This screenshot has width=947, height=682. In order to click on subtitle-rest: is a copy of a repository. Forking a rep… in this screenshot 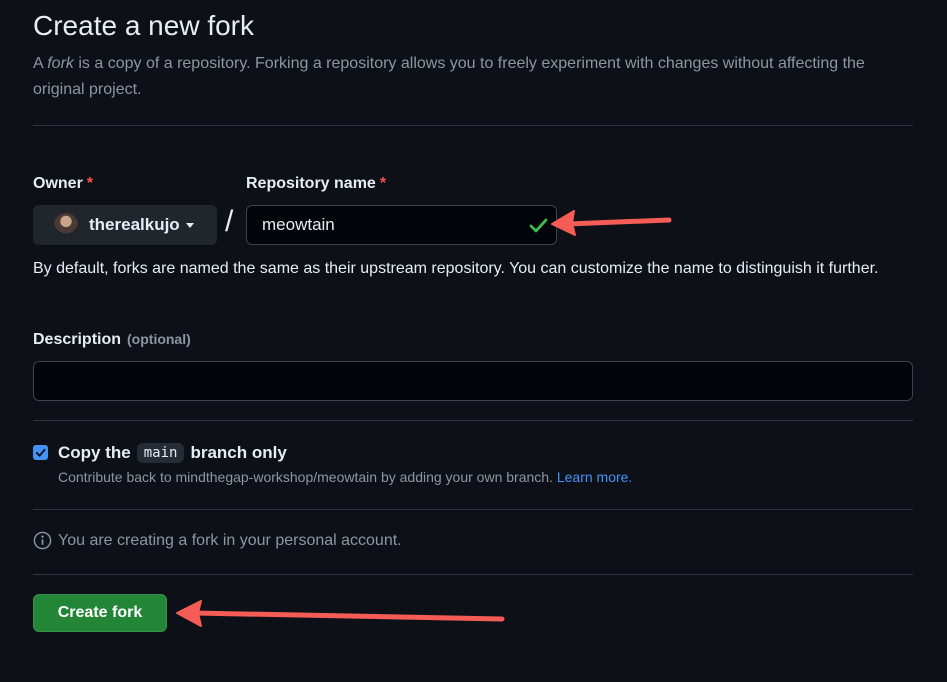, I will do `click(449, 76)`.